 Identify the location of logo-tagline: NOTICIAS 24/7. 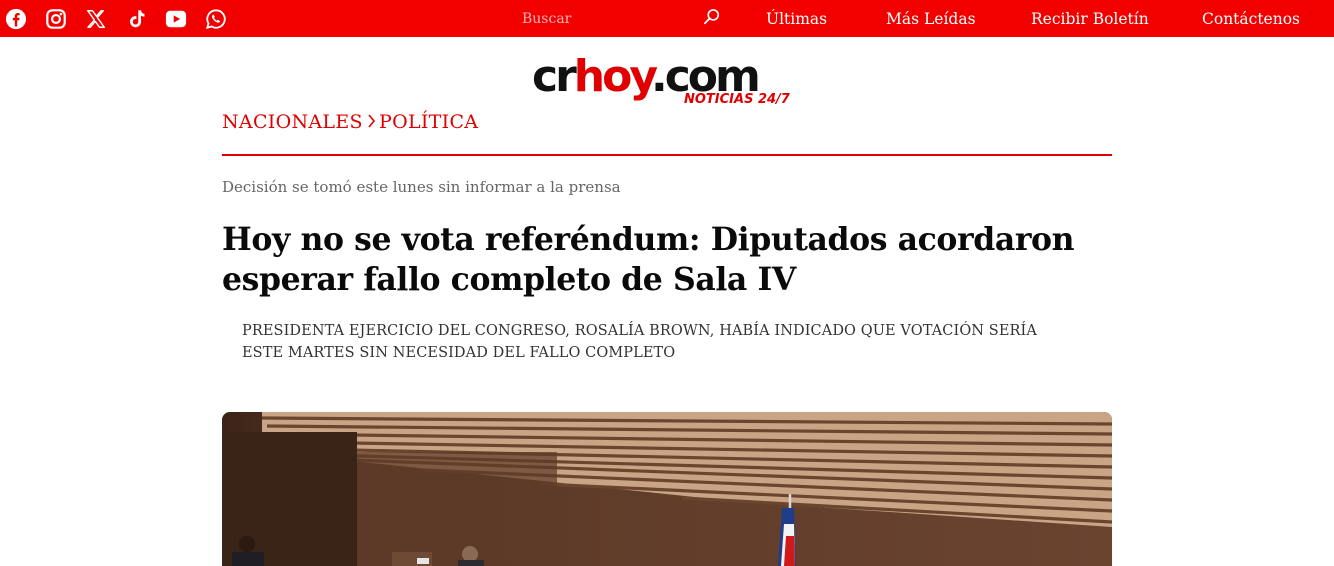
(737, 99).